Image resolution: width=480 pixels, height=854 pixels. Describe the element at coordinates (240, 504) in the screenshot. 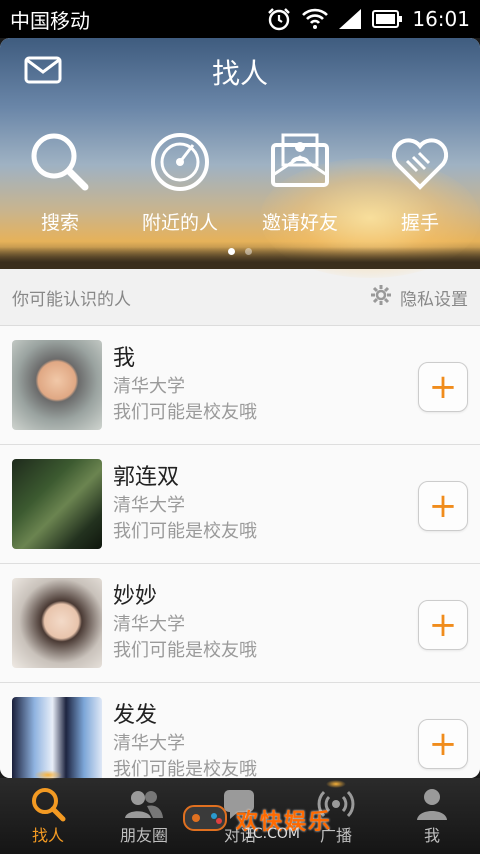

I see `list-item: 郭连双 清华大学 我们可能是校友哦 +` at that location.